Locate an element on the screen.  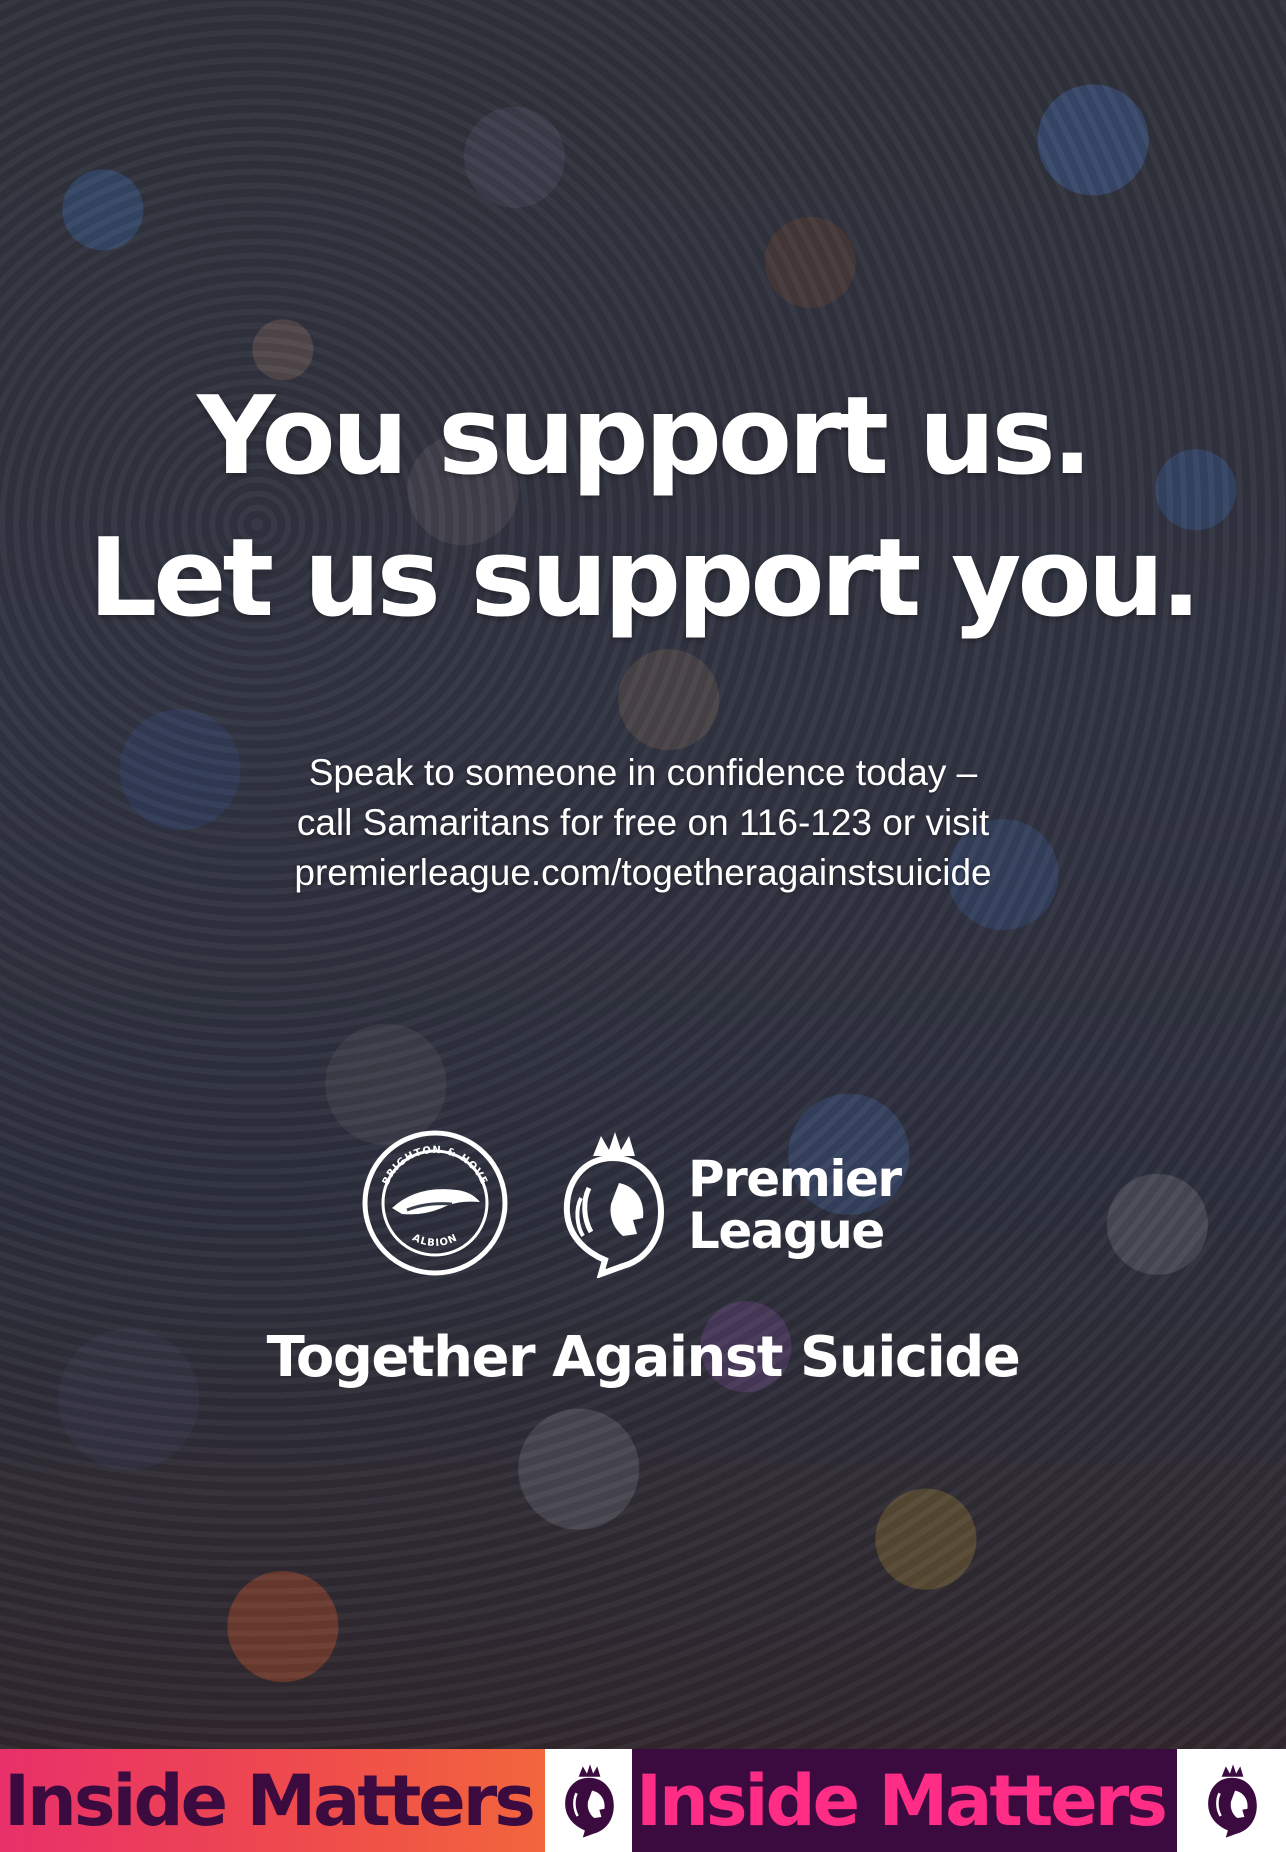
svg-text: BRIGHTON & HOVE is located at coordinates (435, 1166).